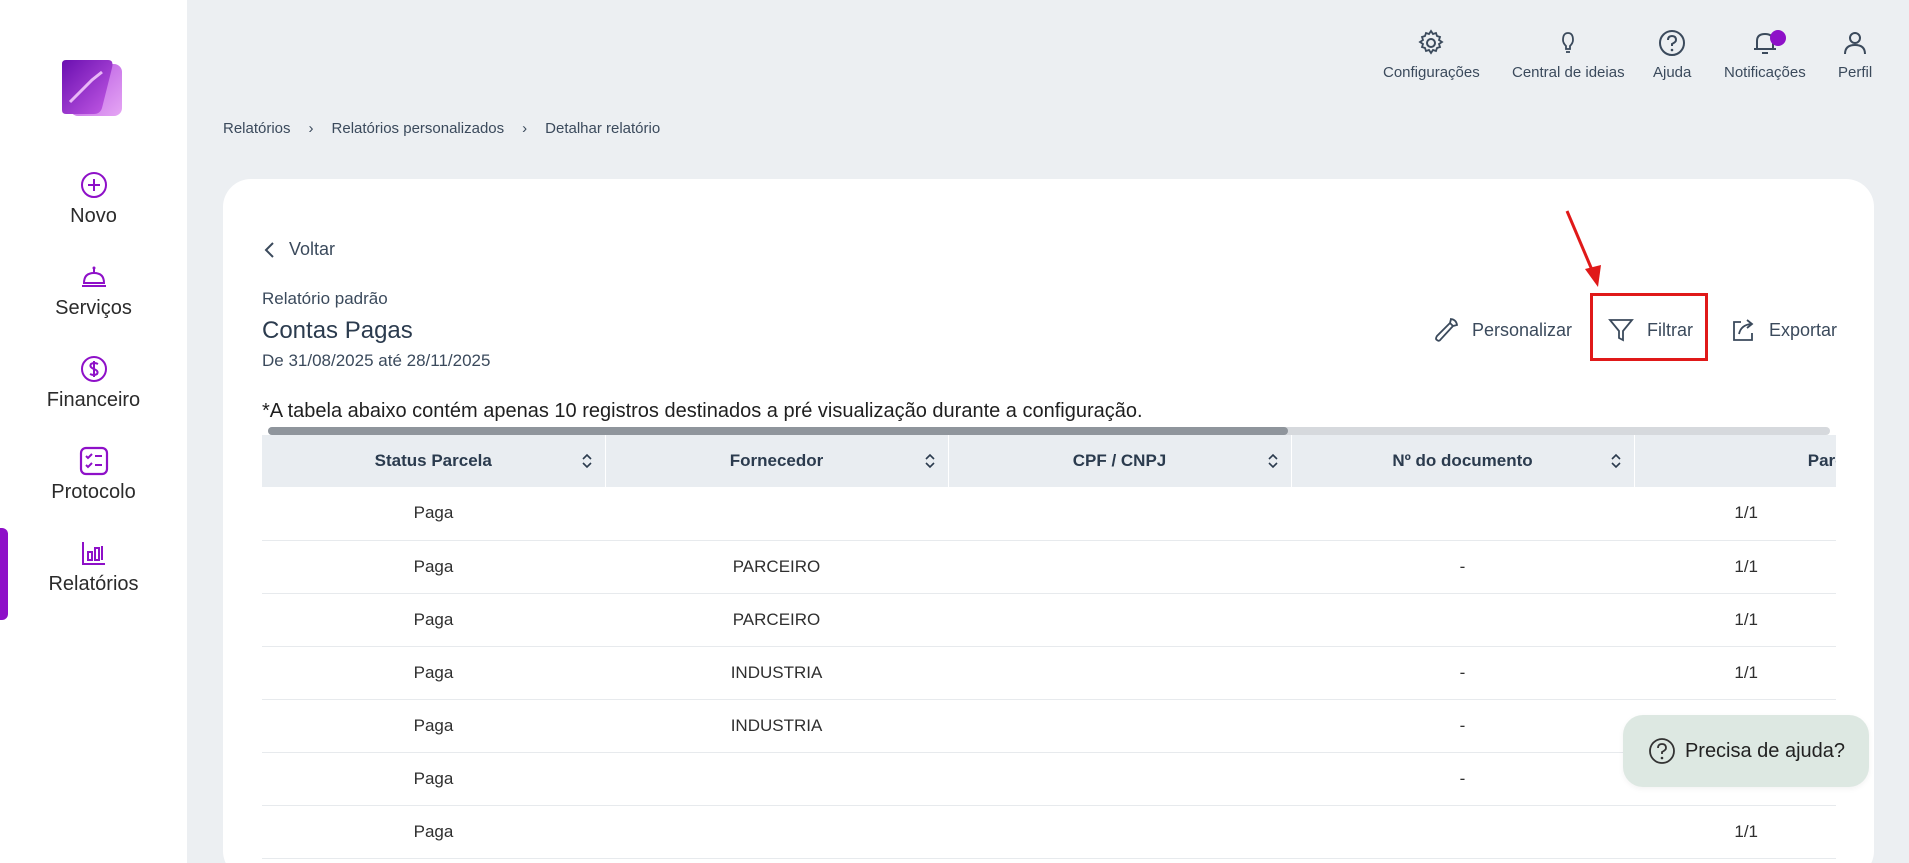  I want to click on exportar-button: Exportar, so click(1783, 330).